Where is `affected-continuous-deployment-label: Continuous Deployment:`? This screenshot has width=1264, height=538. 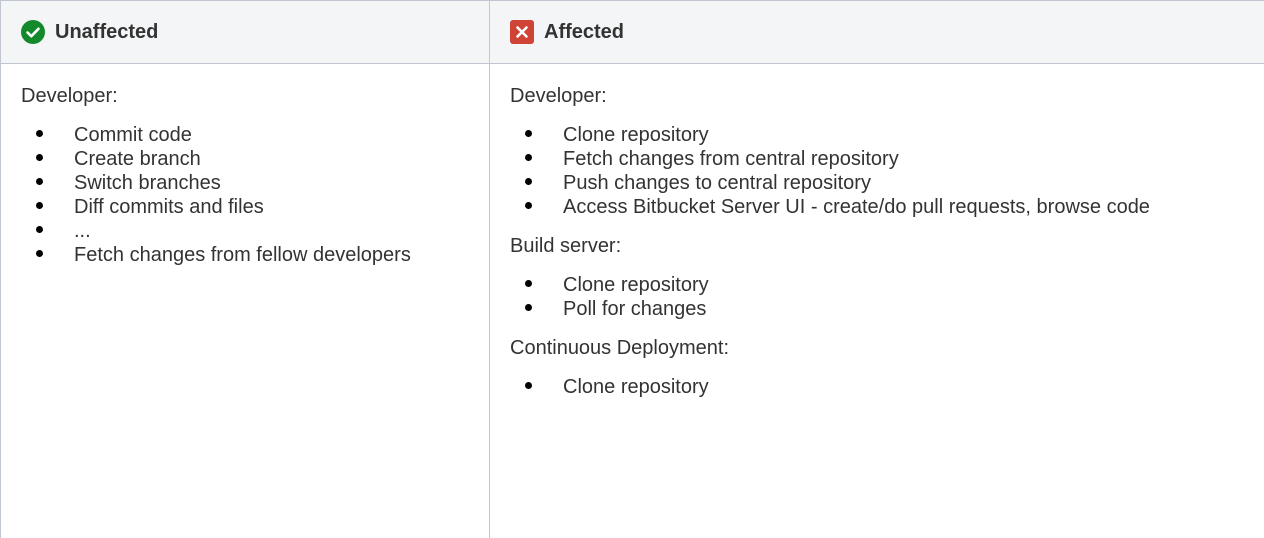 affected-continuous-deployment-label: Continuous Deployment: is located at coordinates (620, 348).